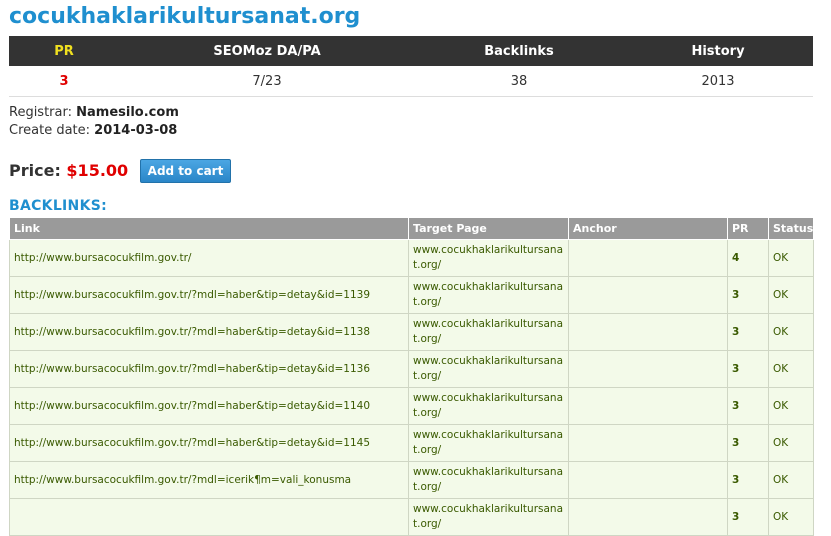 The image size is (831, 536). Describe the element at coordinates (267, 81) in the screenshot. I see `stats-value-seomoz: 7/23` at that location.